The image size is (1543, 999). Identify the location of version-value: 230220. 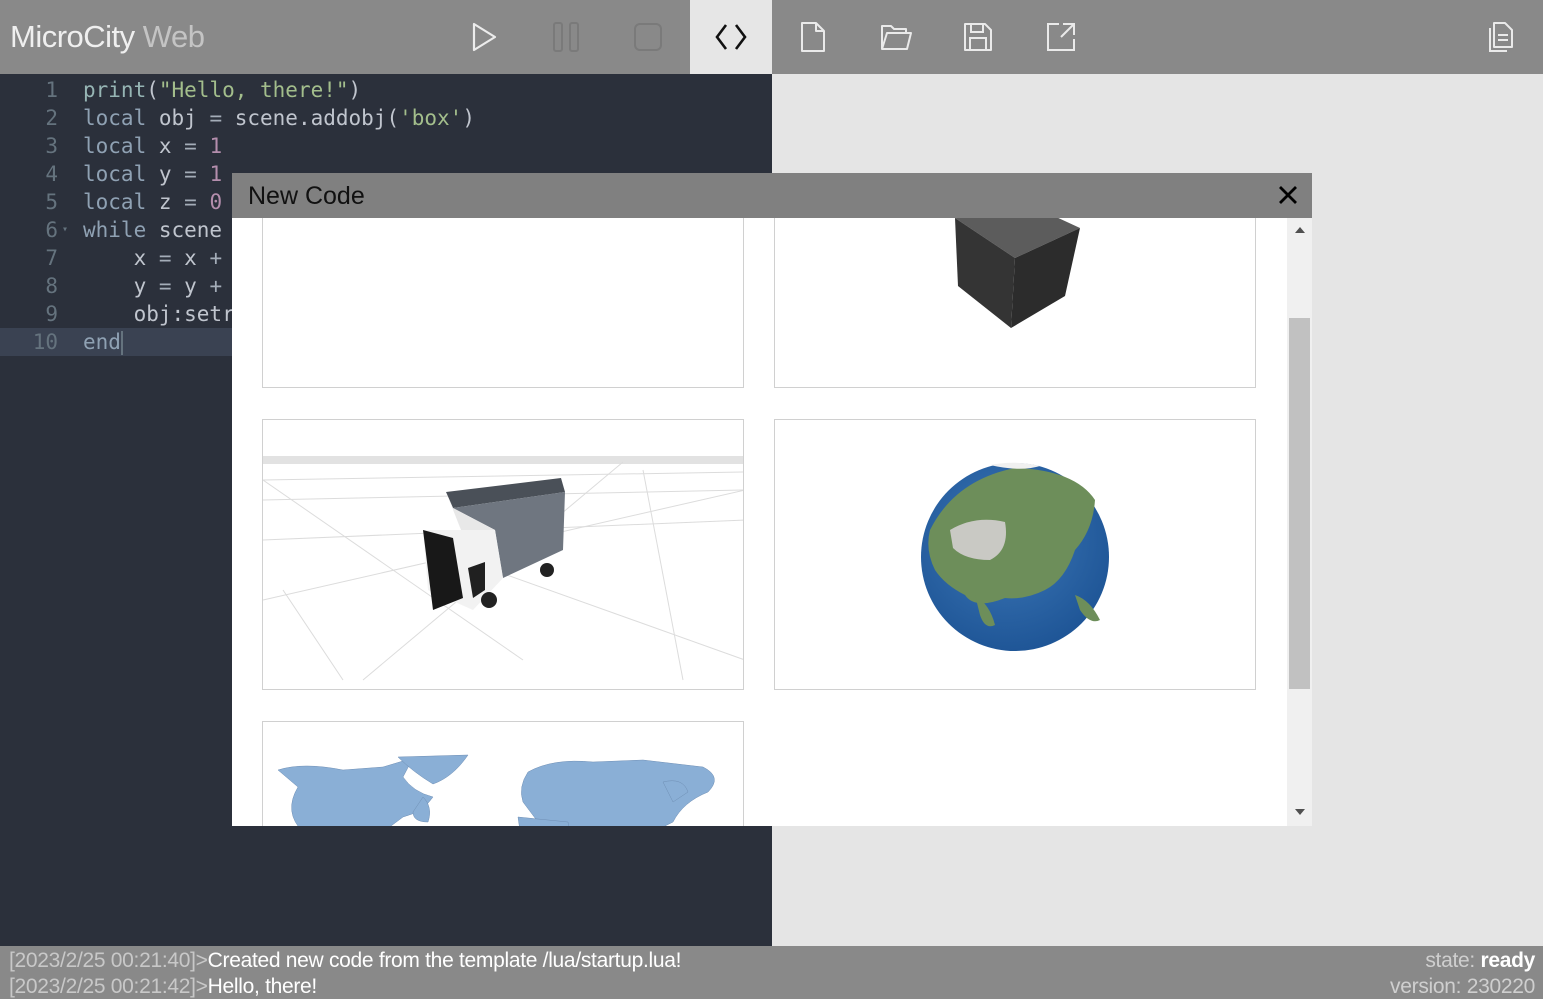
(1501, 986).